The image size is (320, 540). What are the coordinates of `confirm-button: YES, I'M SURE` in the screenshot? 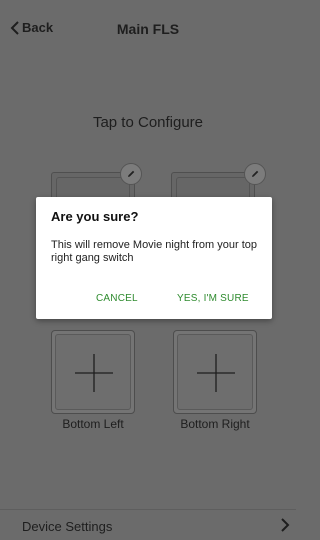 It's located at (213, 298).